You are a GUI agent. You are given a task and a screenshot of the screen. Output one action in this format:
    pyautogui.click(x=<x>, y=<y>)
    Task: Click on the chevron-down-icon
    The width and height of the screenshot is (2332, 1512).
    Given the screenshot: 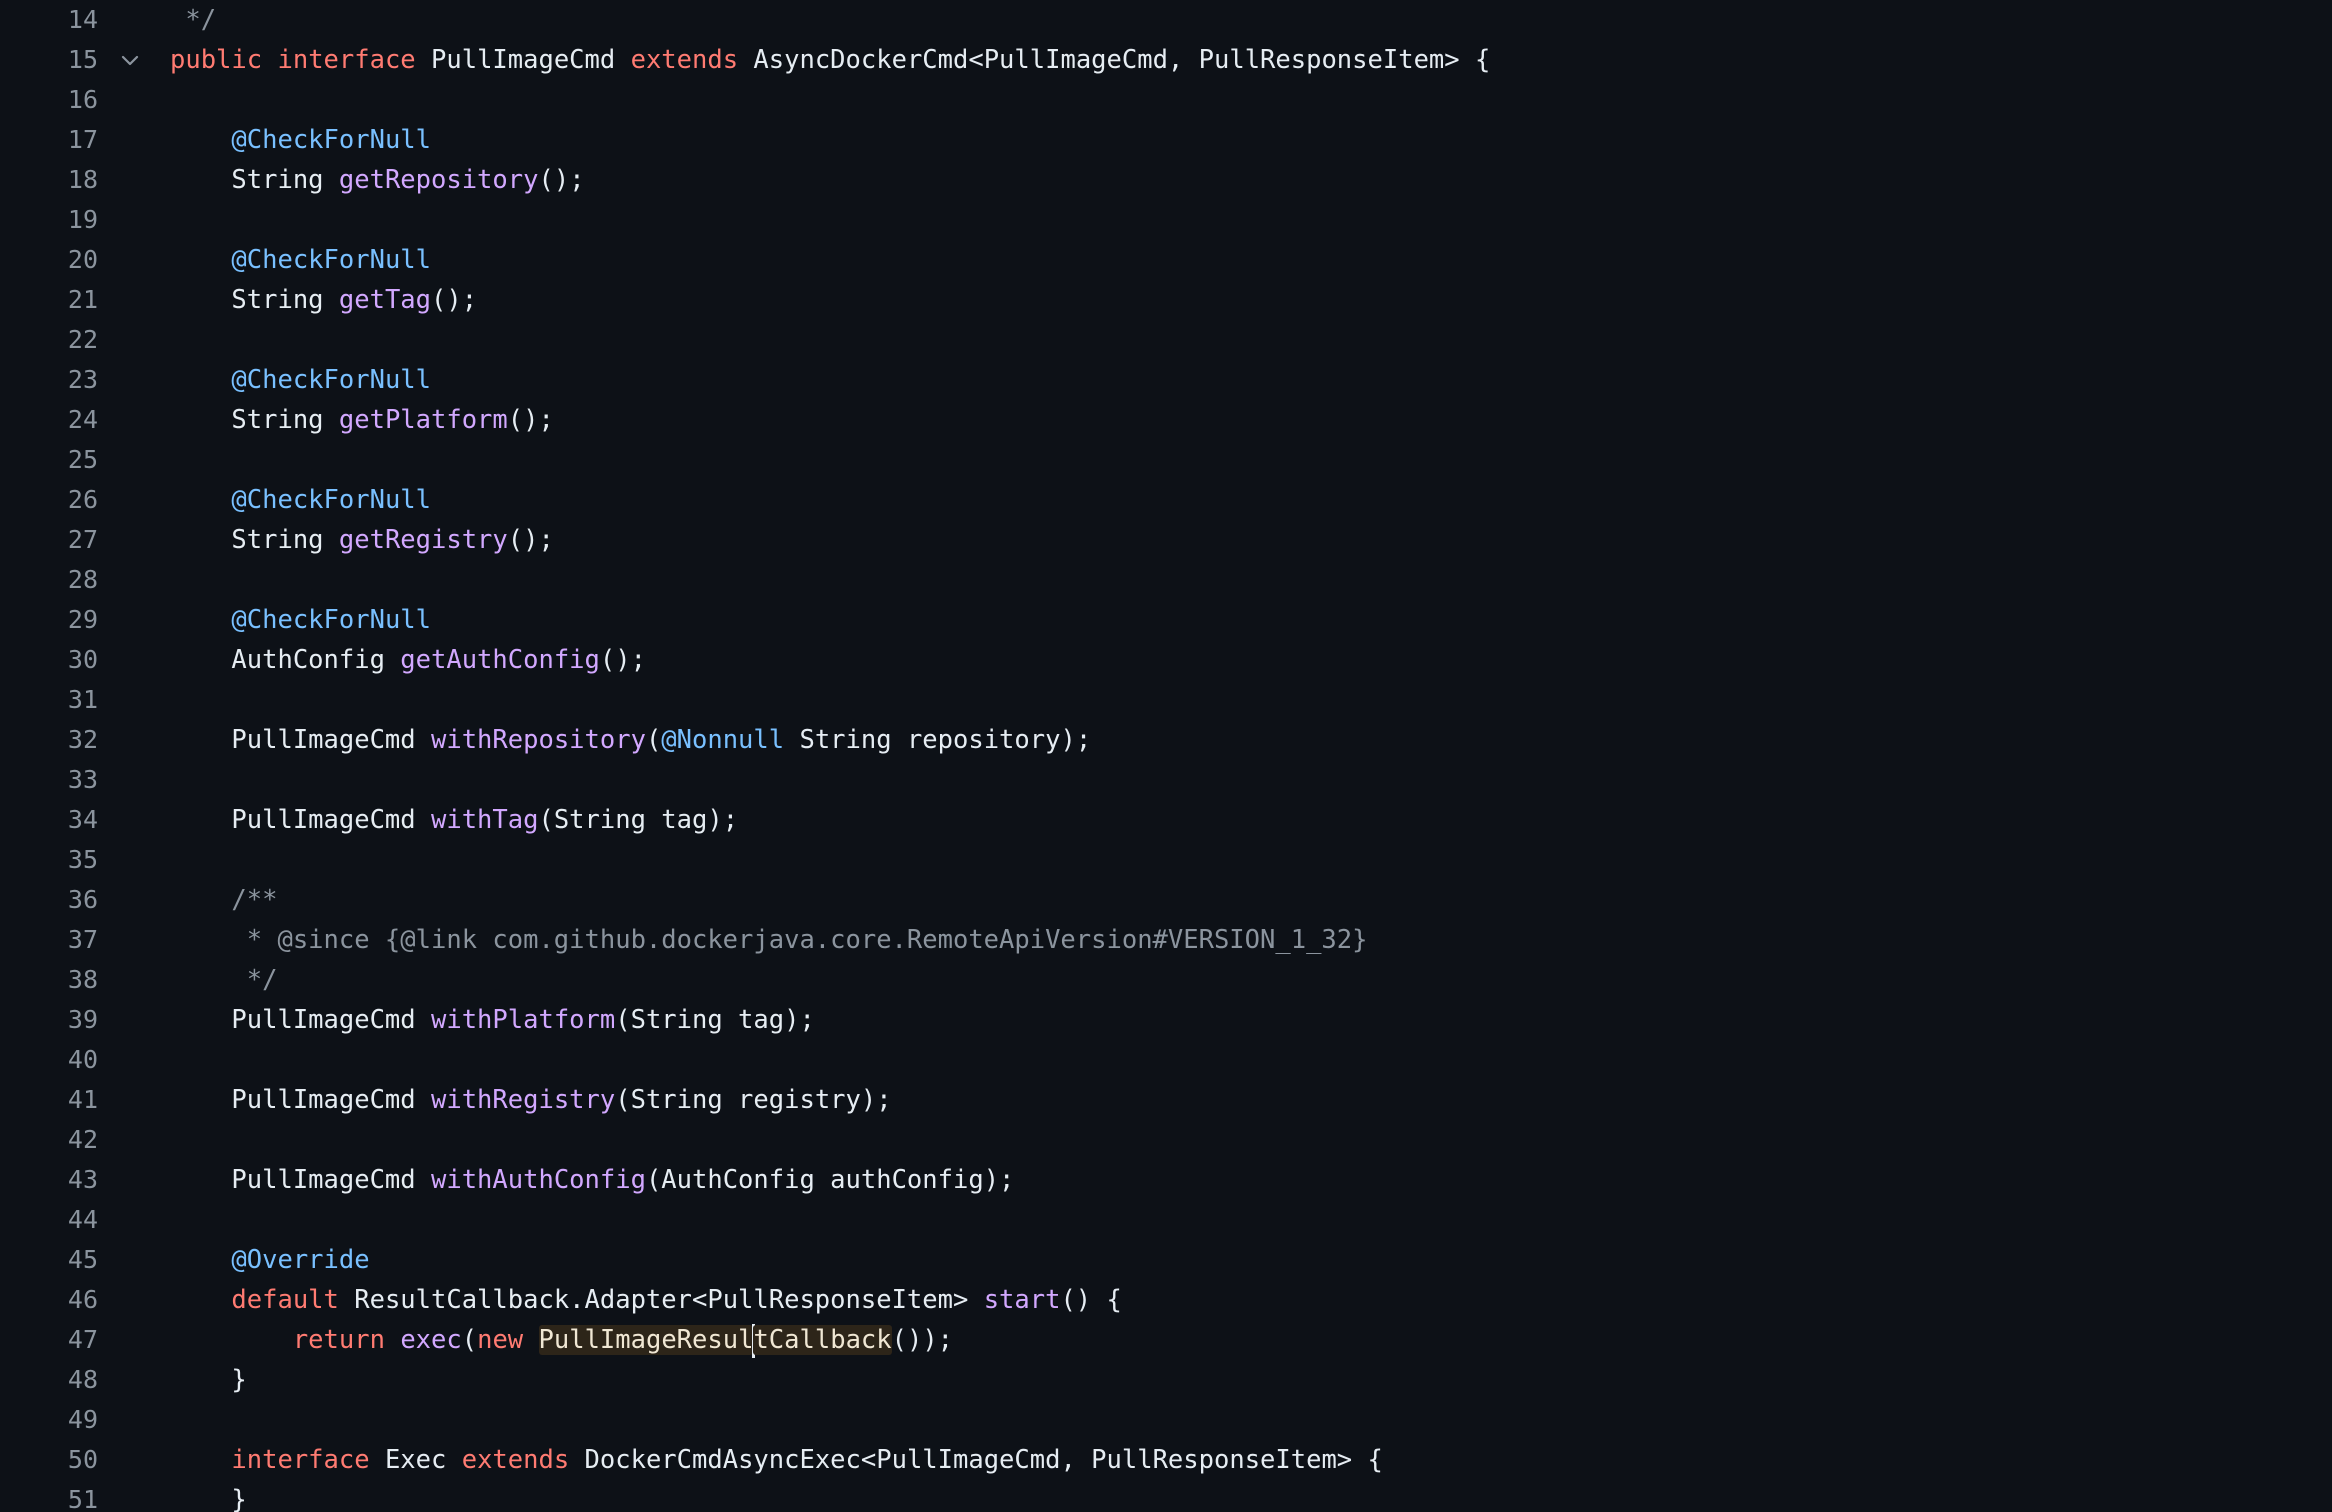 What is the action you would take?
    pyautogui.click(x=130, y=60)
    